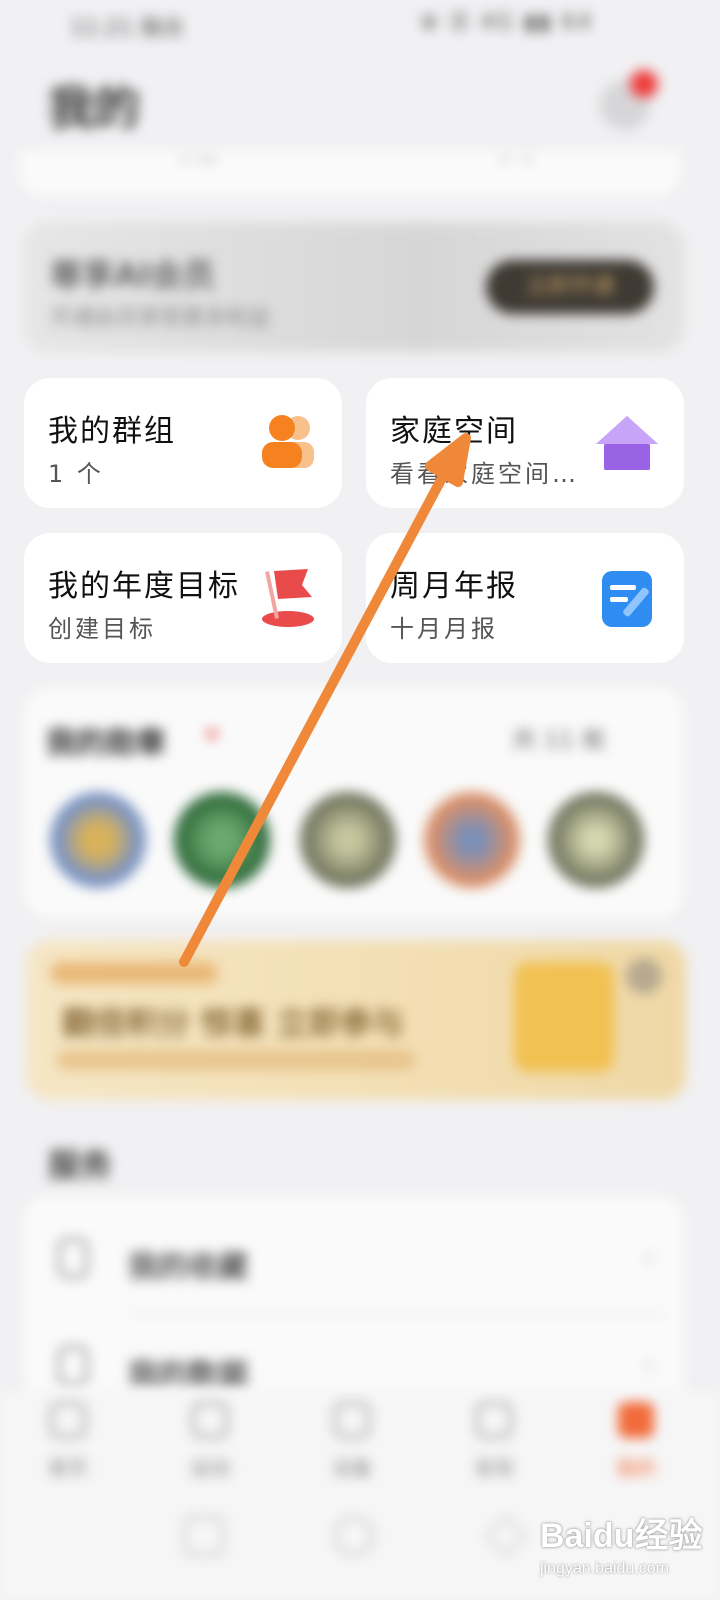 This screenshot has width=720, height=1600. I want to click on nav-label: 我的, so click(636, 1468).